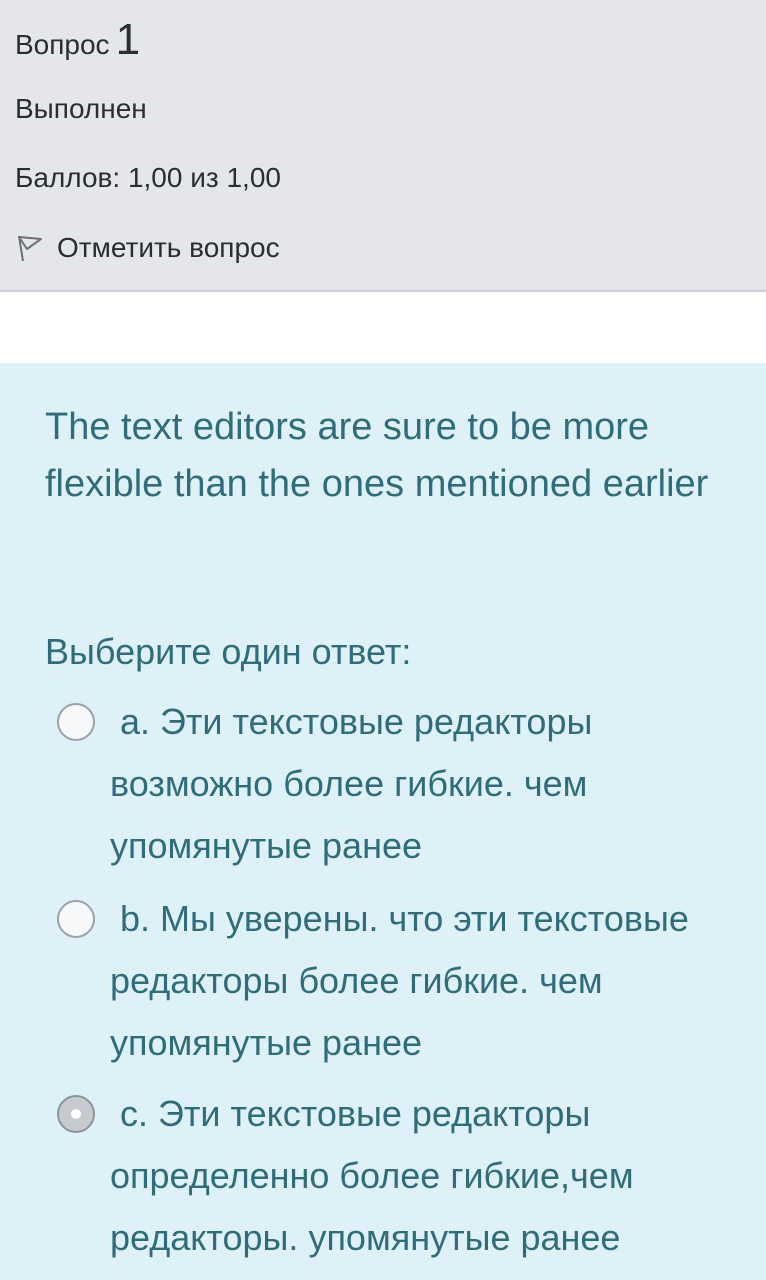  I want to click on radio-option-c-selected, so click(76, 1114).